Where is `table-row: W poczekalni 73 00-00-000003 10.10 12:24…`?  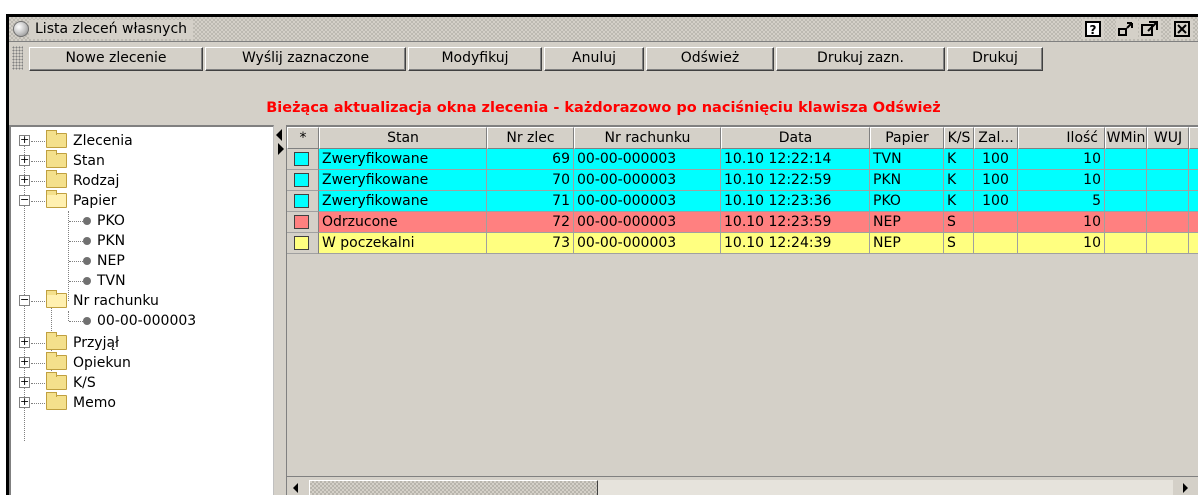 table-row: W poczekalni 73 00-00-000003 10.10 12:24… is located at coordinates (742, 243).